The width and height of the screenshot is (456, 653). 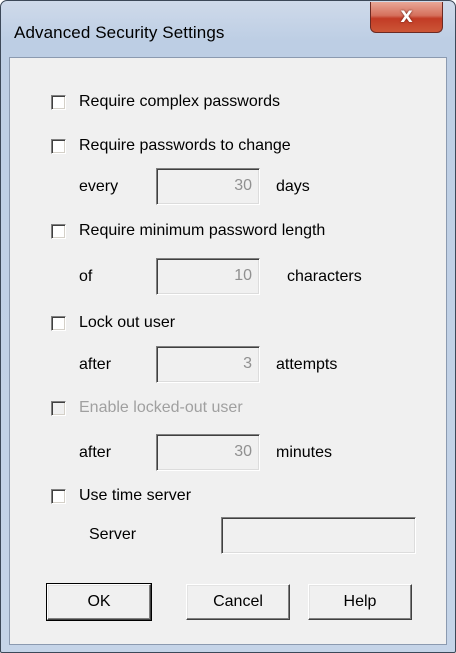 What do you see at coordinates (179, 102) in the screenshot?
I see `complex-passwords-label: Require complex passwords` at bounding box center [179, 102].